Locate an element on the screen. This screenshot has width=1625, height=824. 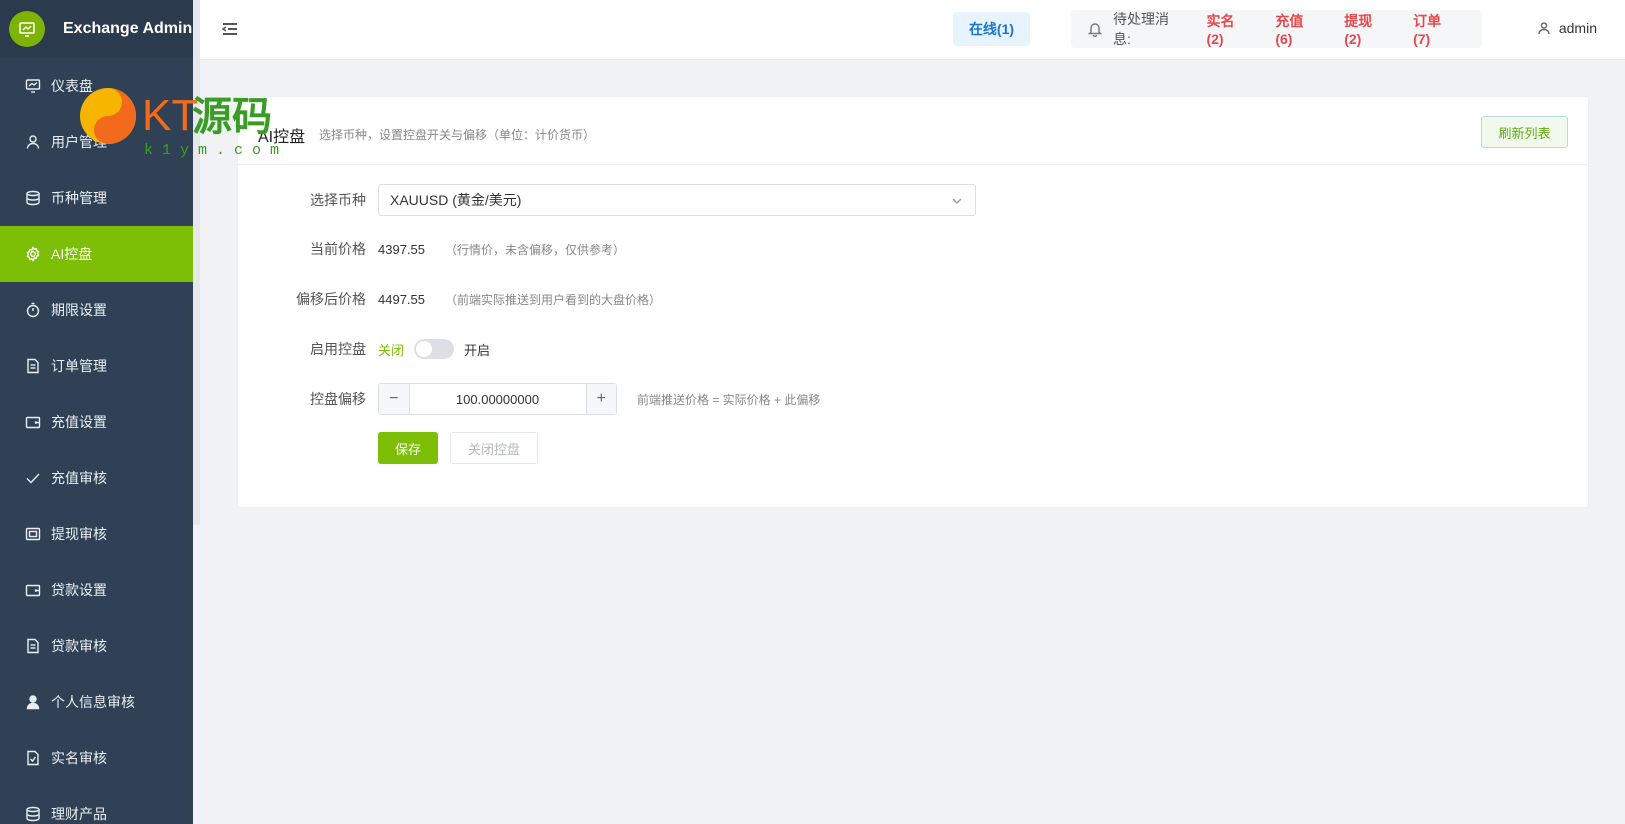
offset-row: 控盘偏移 − + 前端推送价格 = 实际价格 + 此偏移 is located at coordinates (529, 399).